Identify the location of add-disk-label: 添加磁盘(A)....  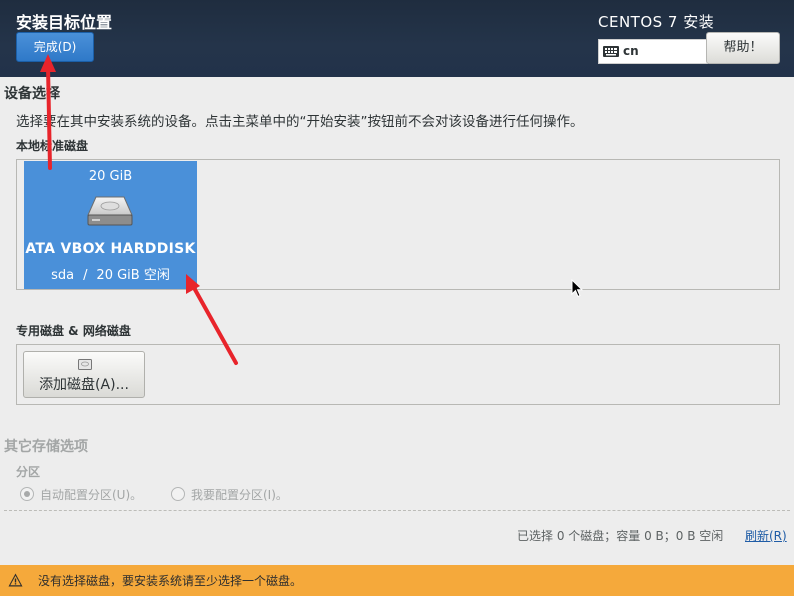
(84, 385).